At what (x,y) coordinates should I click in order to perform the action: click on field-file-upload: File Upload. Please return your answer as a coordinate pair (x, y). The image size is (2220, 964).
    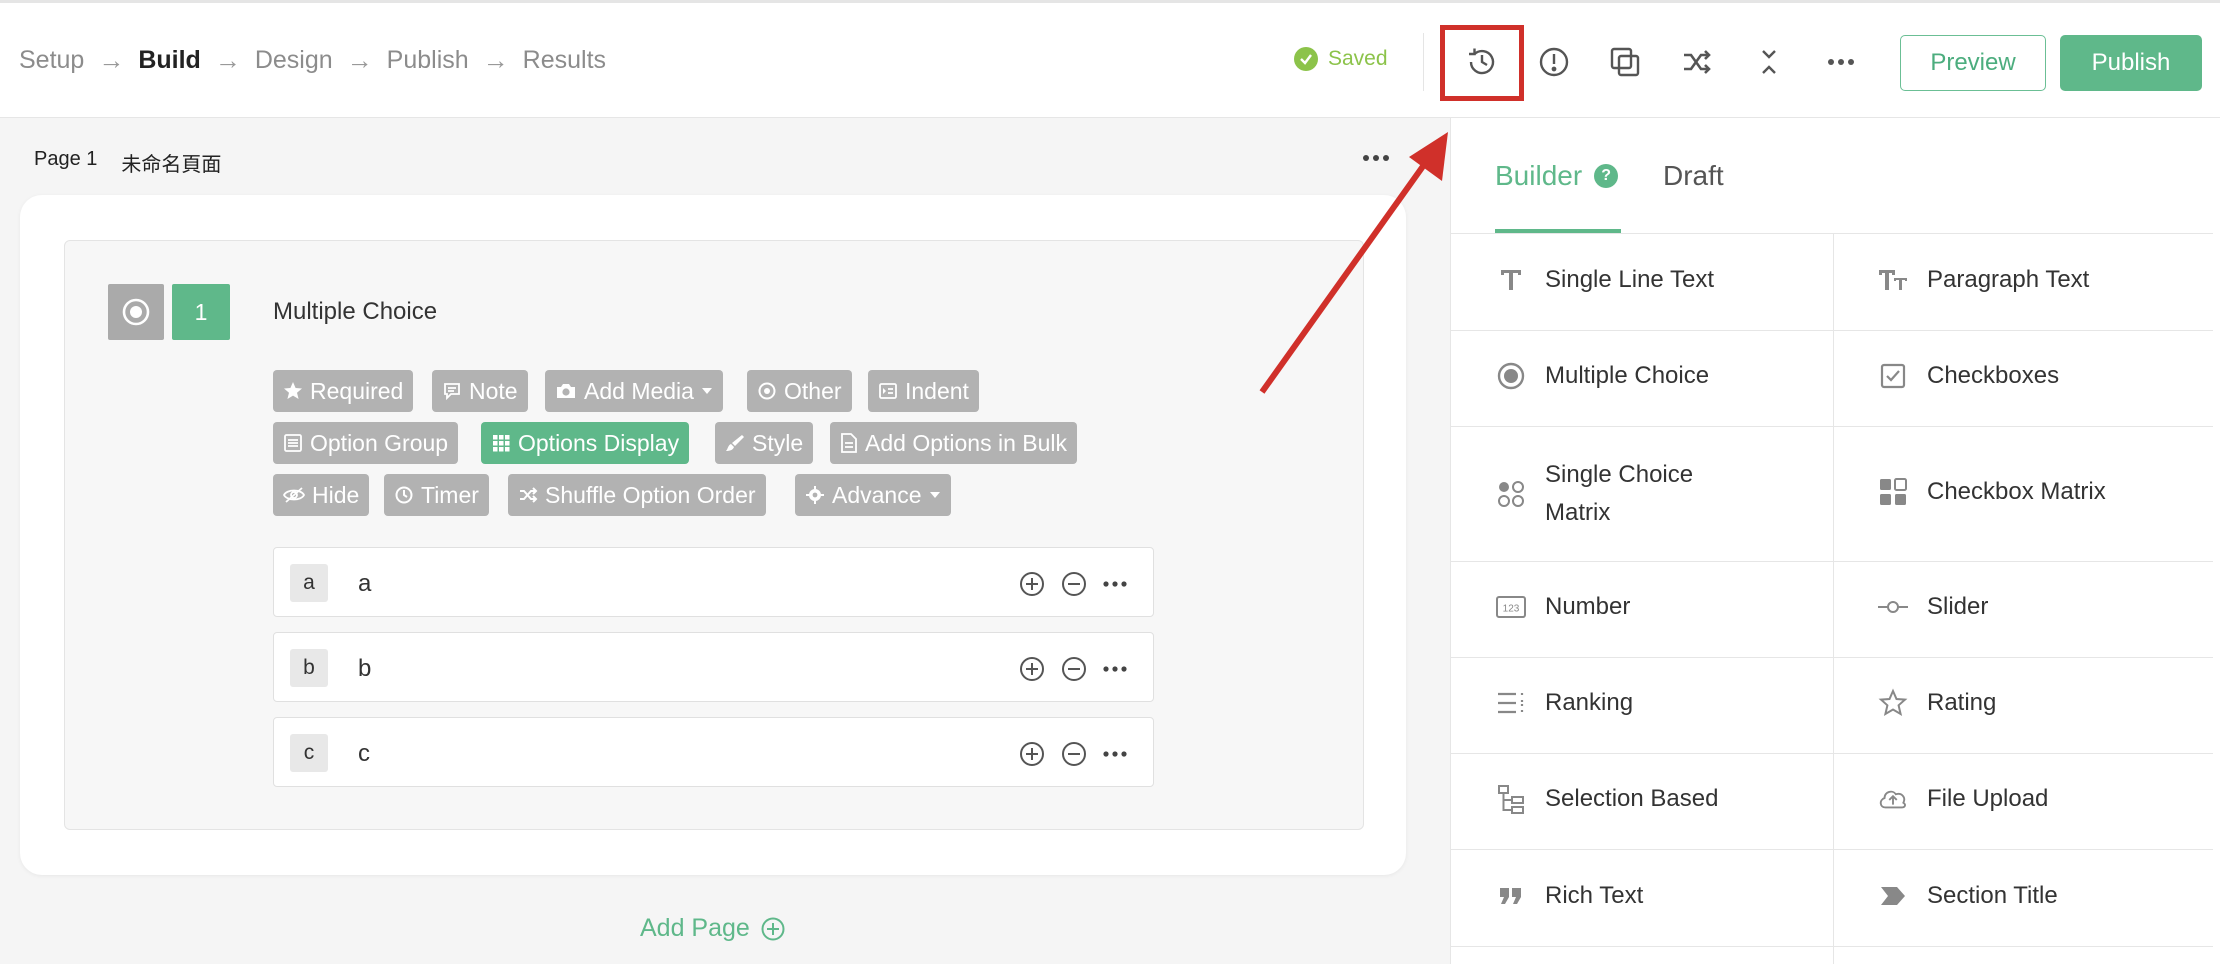
    Looking at the image, I should click on (1962, 799).